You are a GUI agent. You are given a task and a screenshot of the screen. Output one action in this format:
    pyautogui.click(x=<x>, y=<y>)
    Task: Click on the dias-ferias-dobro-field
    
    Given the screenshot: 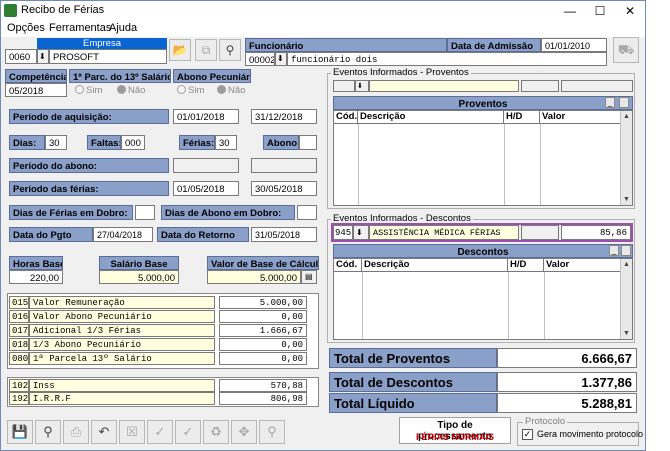 What is the action you would take?
    pyautogui.click(x=145, y=212)
    